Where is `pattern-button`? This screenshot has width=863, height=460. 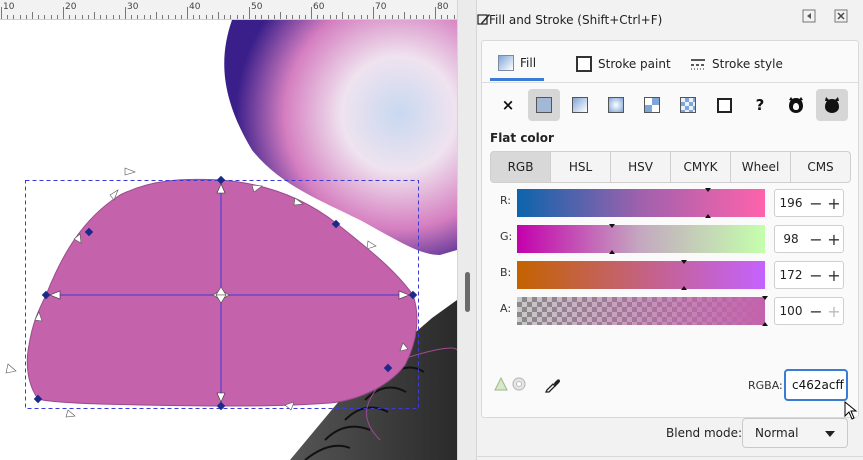 pattern-button is located at coordinates (652, 105).